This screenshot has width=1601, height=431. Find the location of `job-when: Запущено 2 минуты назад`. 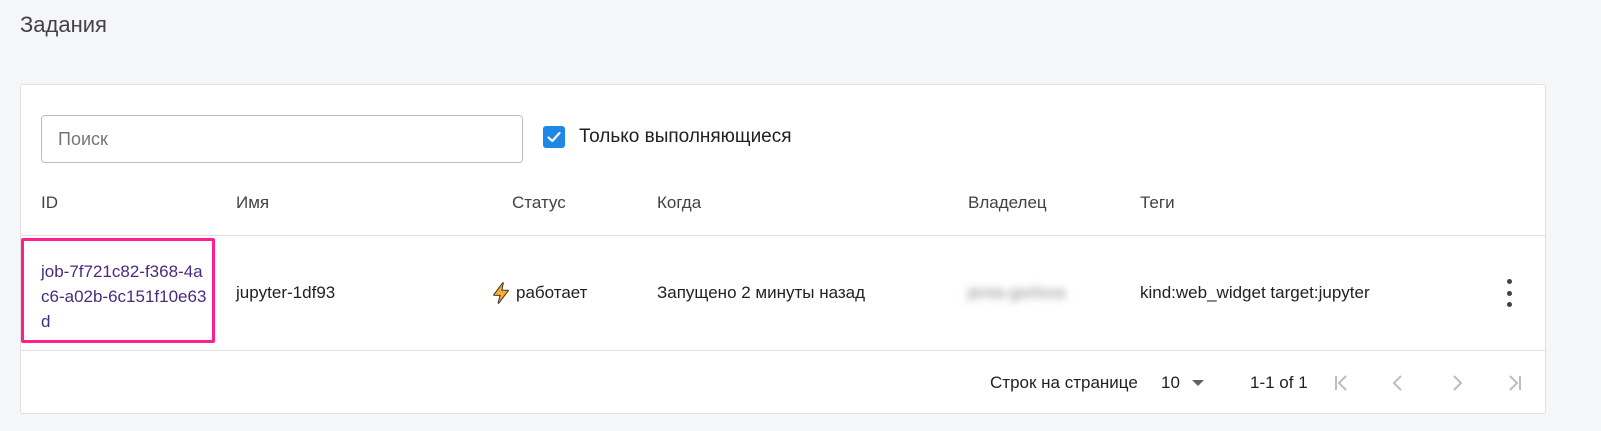

job-when: Запущено 2 минуты назад is located at coordinates (761, 292).